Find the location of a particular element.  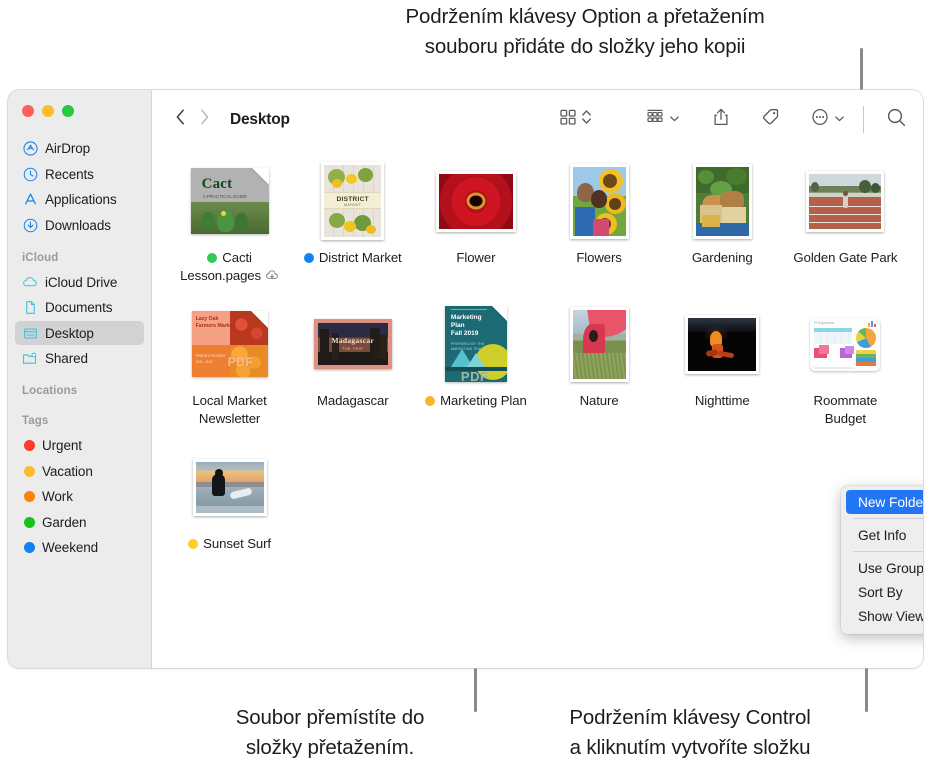

zoom-button is located at coordinates (68, 111).